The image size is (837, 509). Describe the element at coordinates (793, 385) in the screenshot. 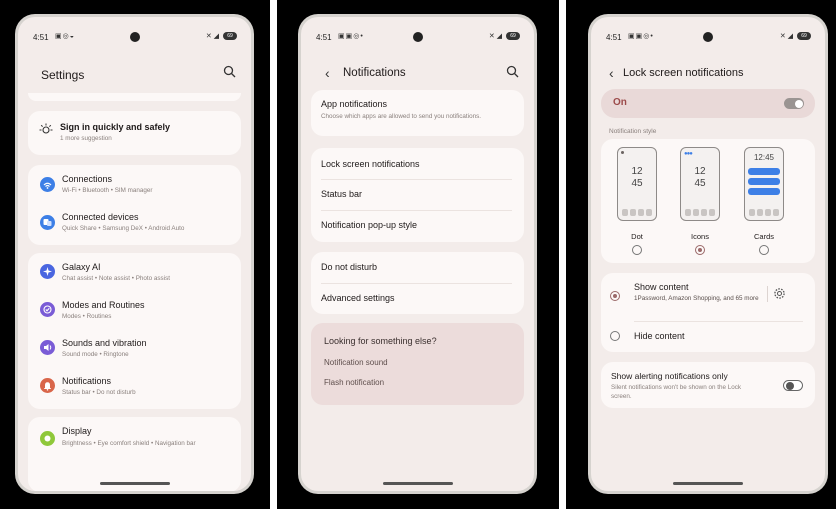

I see `alerting-toggle` at that location.